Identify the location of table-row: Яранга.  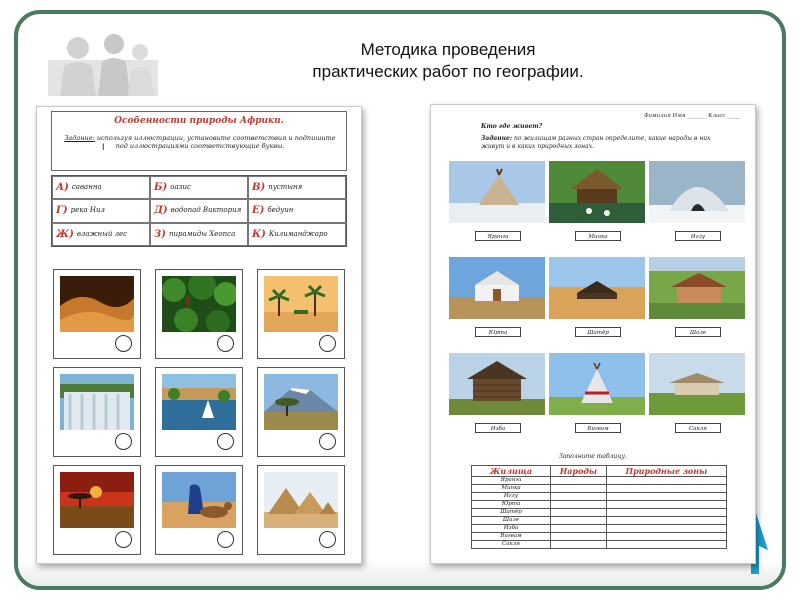
(599, 480).